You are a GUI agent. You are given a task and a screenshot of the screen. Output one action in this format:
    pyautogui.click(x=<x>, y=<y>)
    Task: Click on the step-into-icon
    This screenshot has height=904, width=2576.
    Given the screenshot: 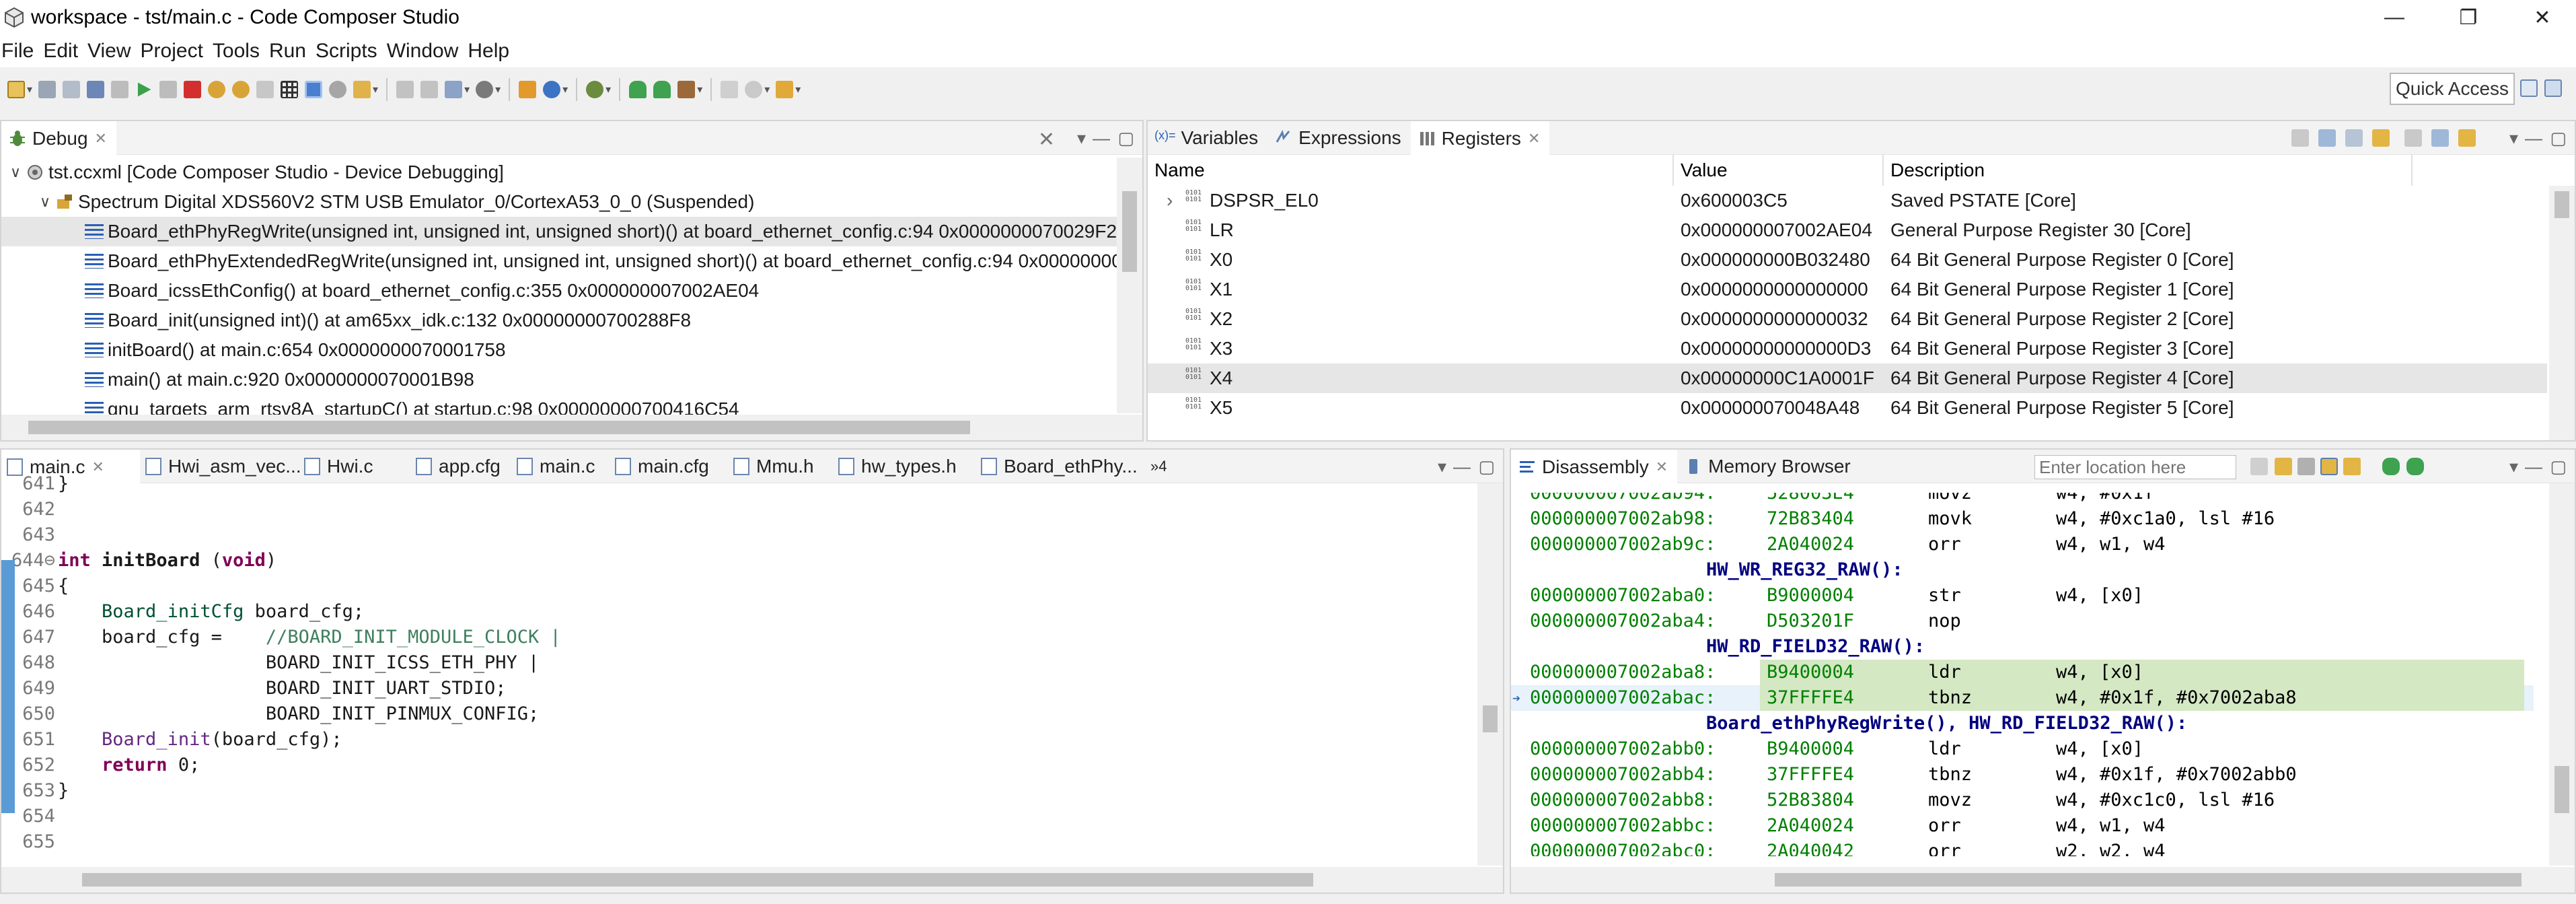 What is the action you would take?
    pyautogui.click(x=217, y=89)
    